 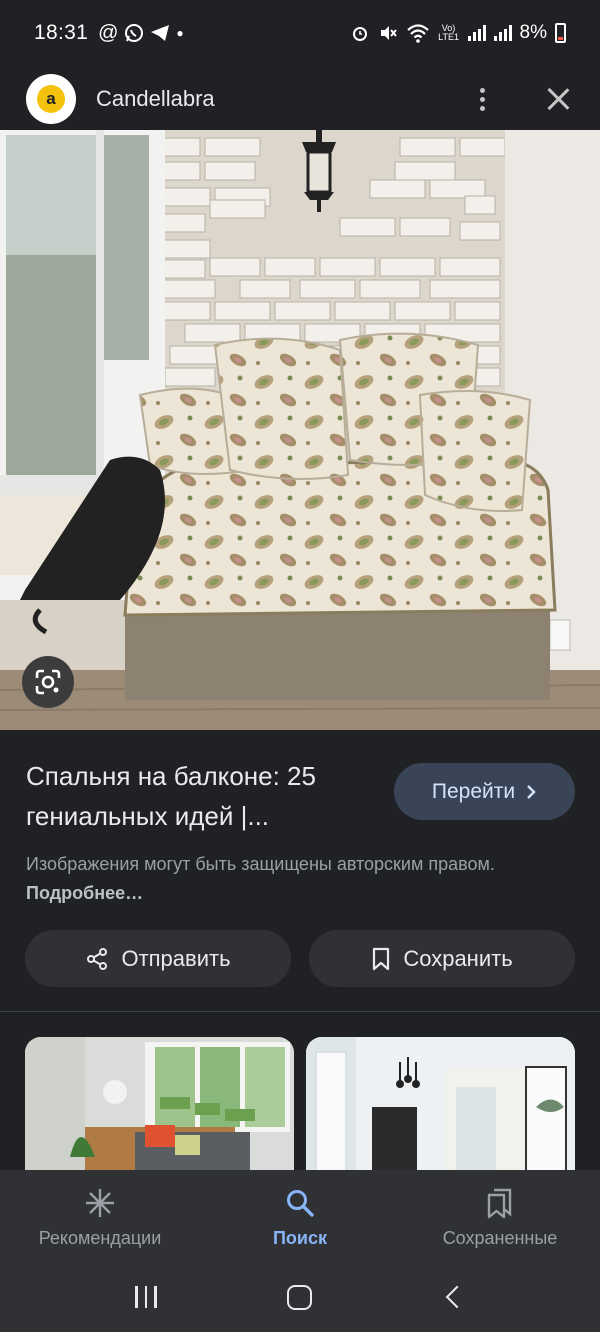 I want to click on sparkle-icon, so click(x=100, y=1203).